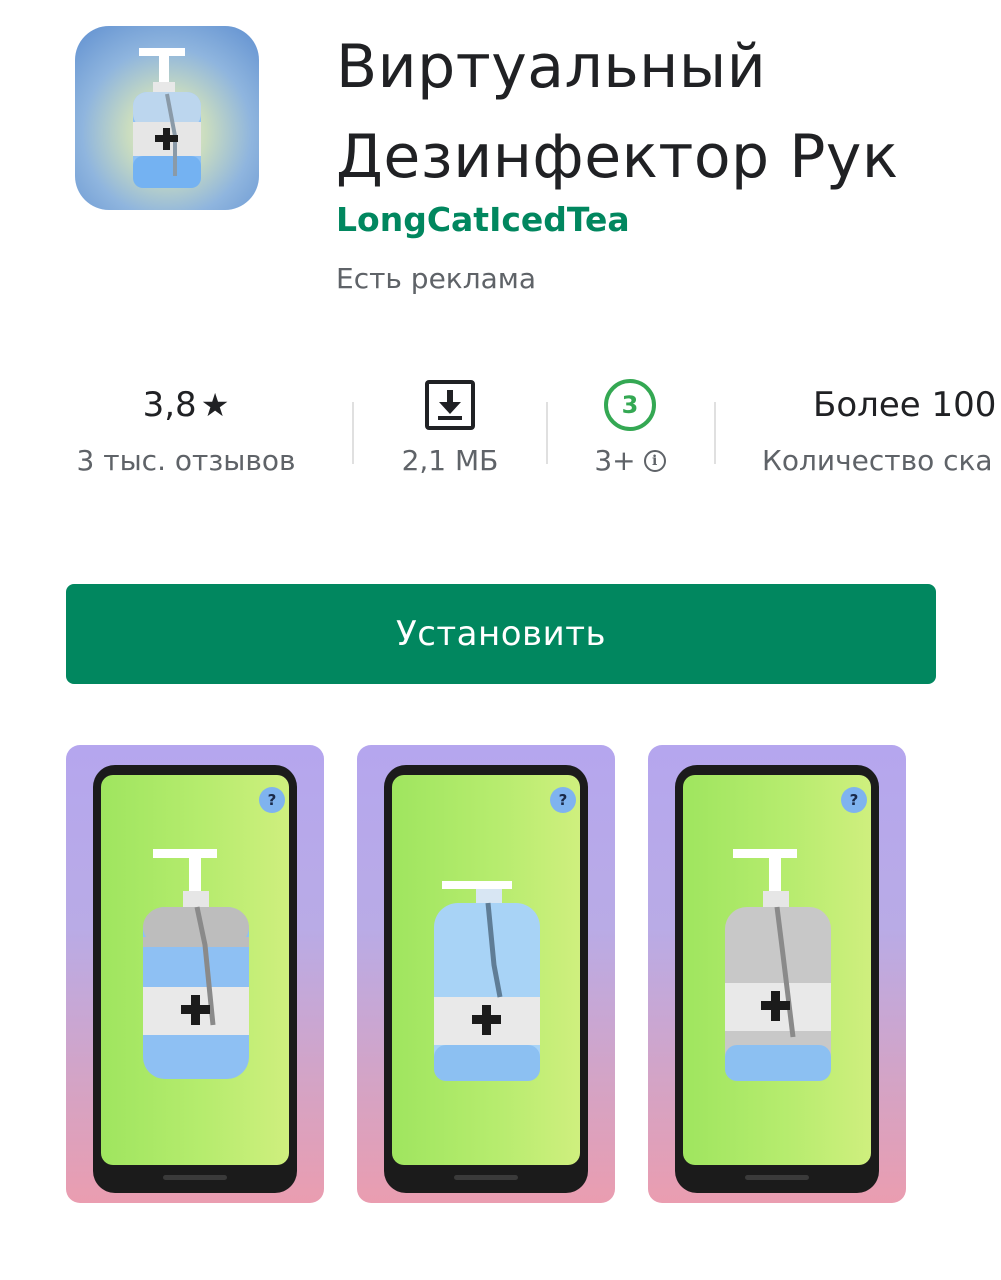 This screenshot has height=1280, width=1001. Describe the element at coordinates (450, 460) in the screenshot. I see `size-value: 2,1 МБ` at that location.